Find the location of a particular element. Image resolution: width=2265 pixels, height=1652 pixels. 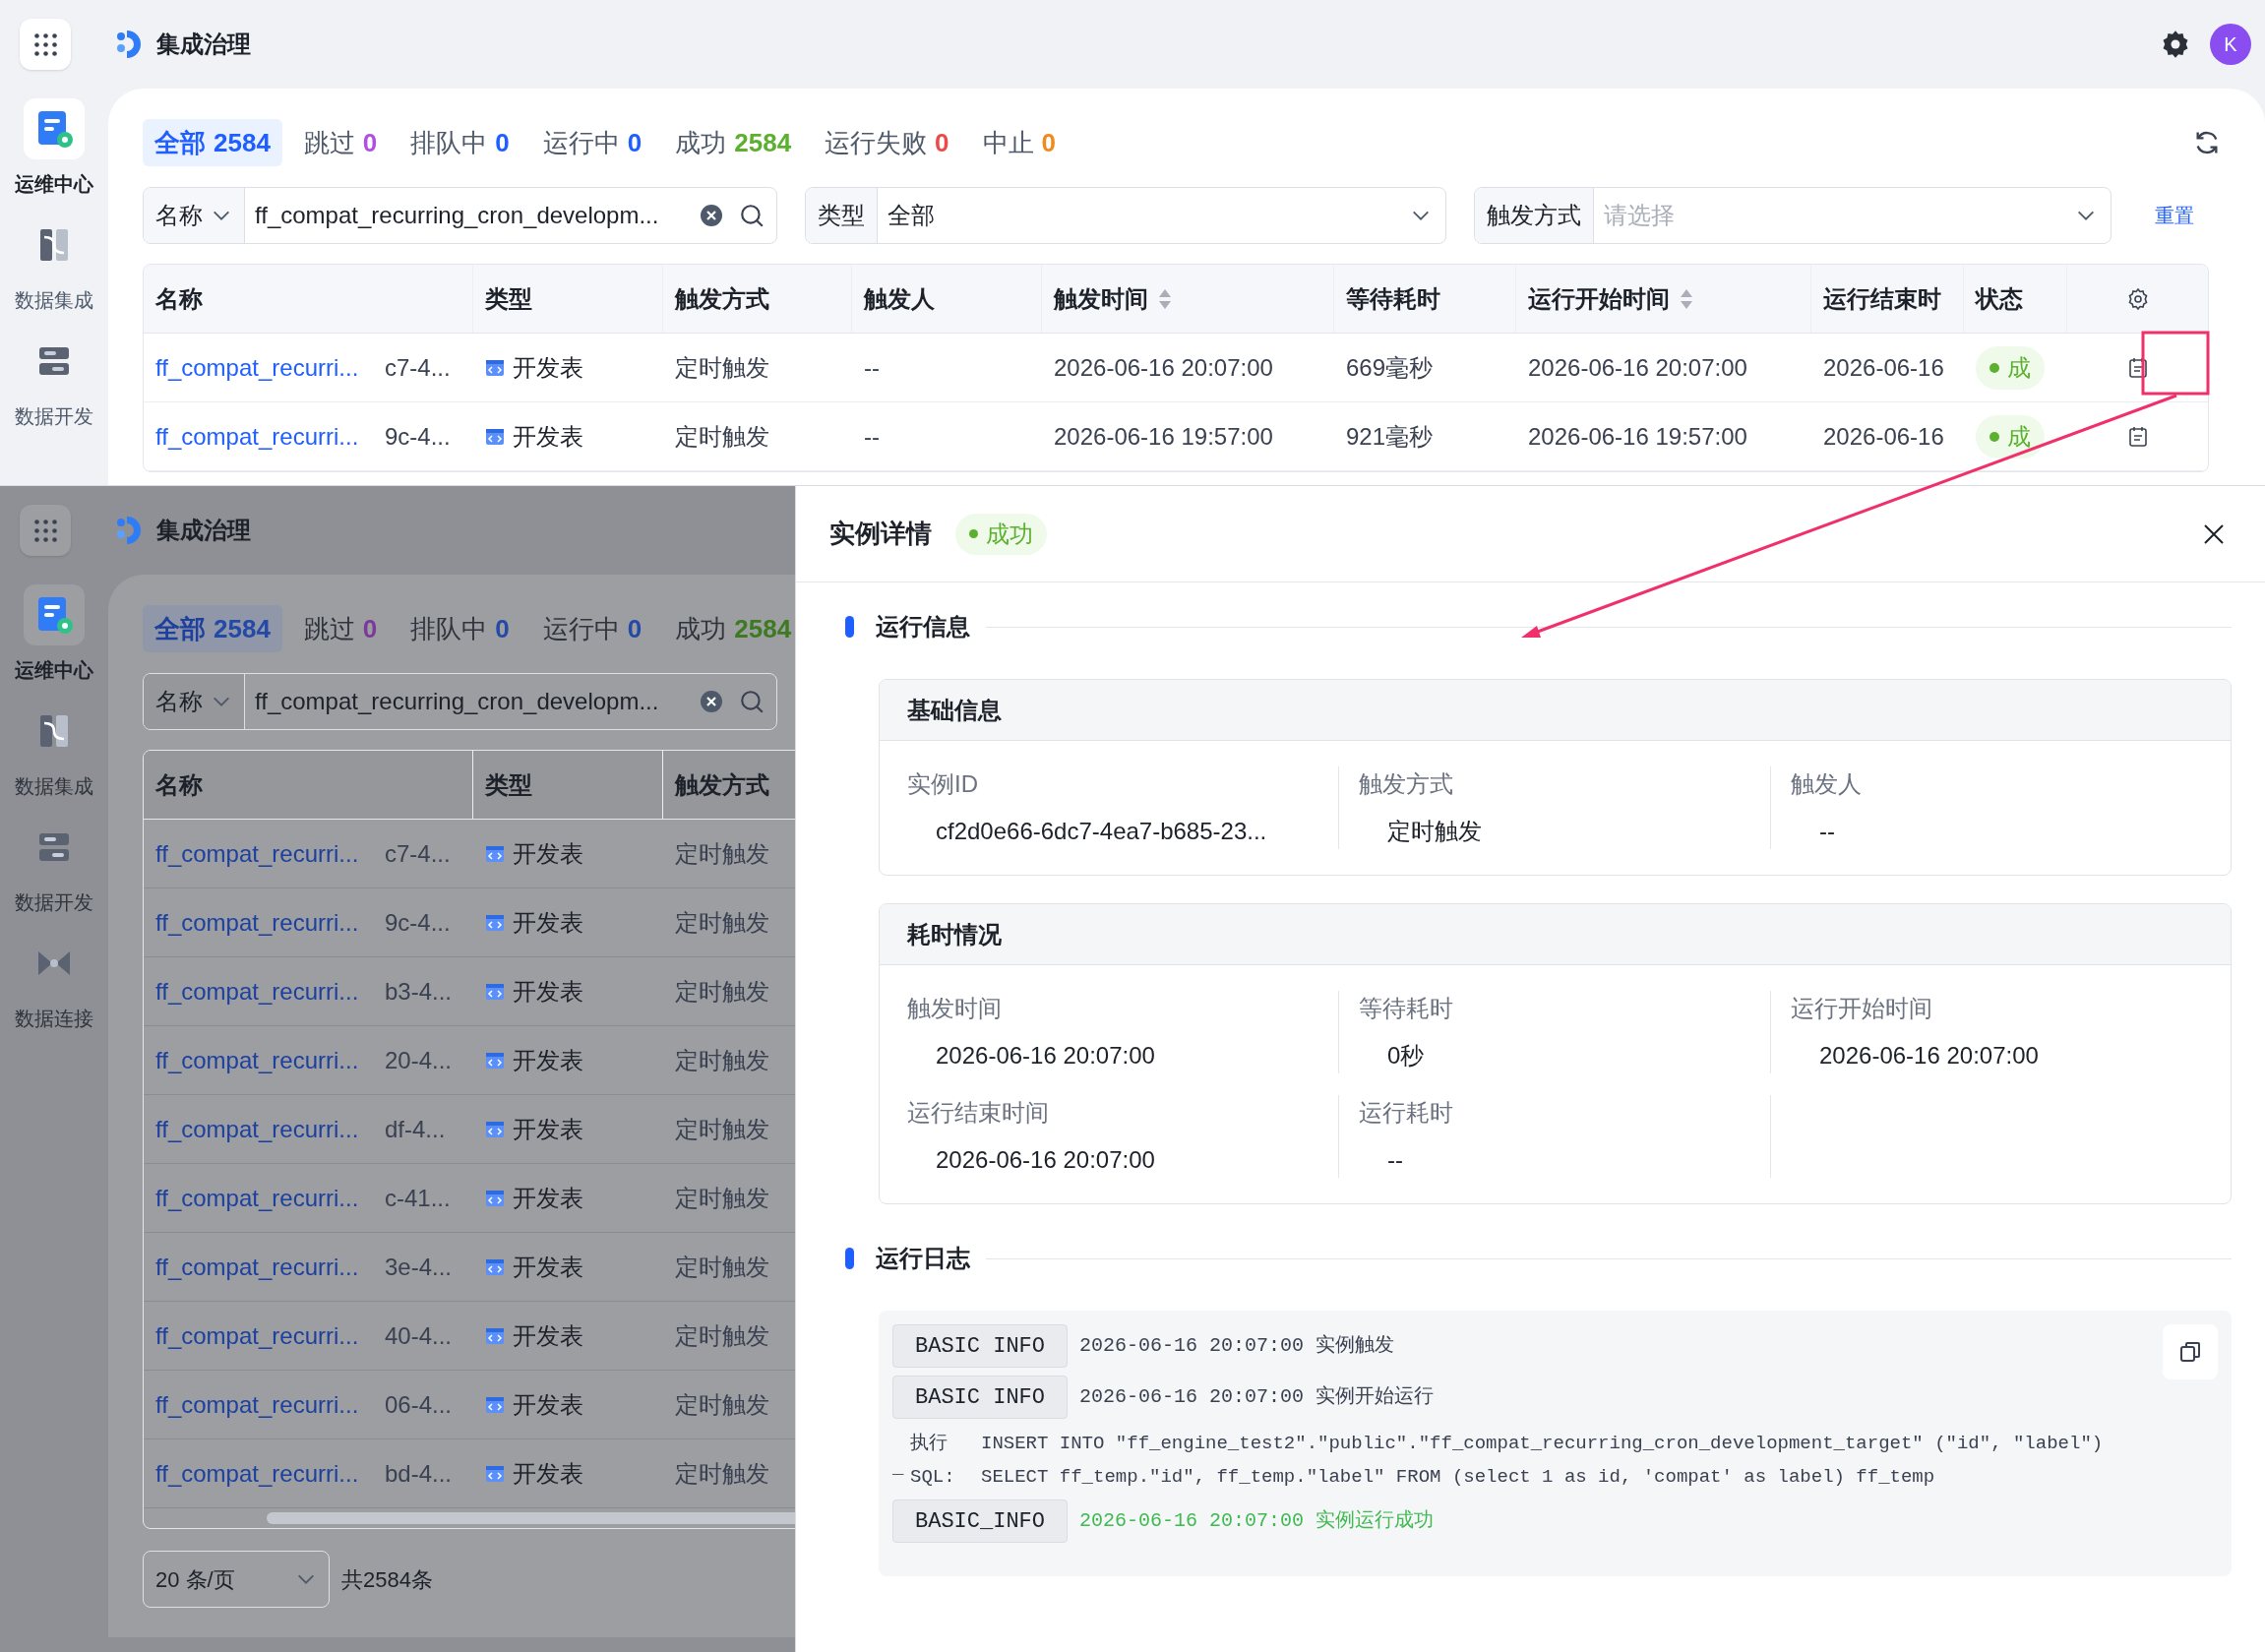

select-field: 类型 全部 is located at coordinates (1125, 215).